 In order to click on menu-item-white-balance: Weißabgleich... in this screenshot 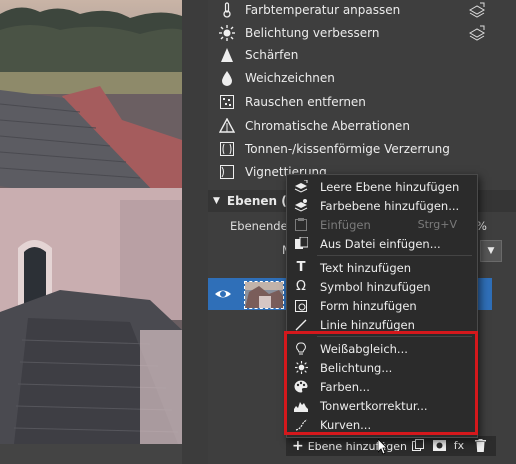, I will do `click(382, 348)`.